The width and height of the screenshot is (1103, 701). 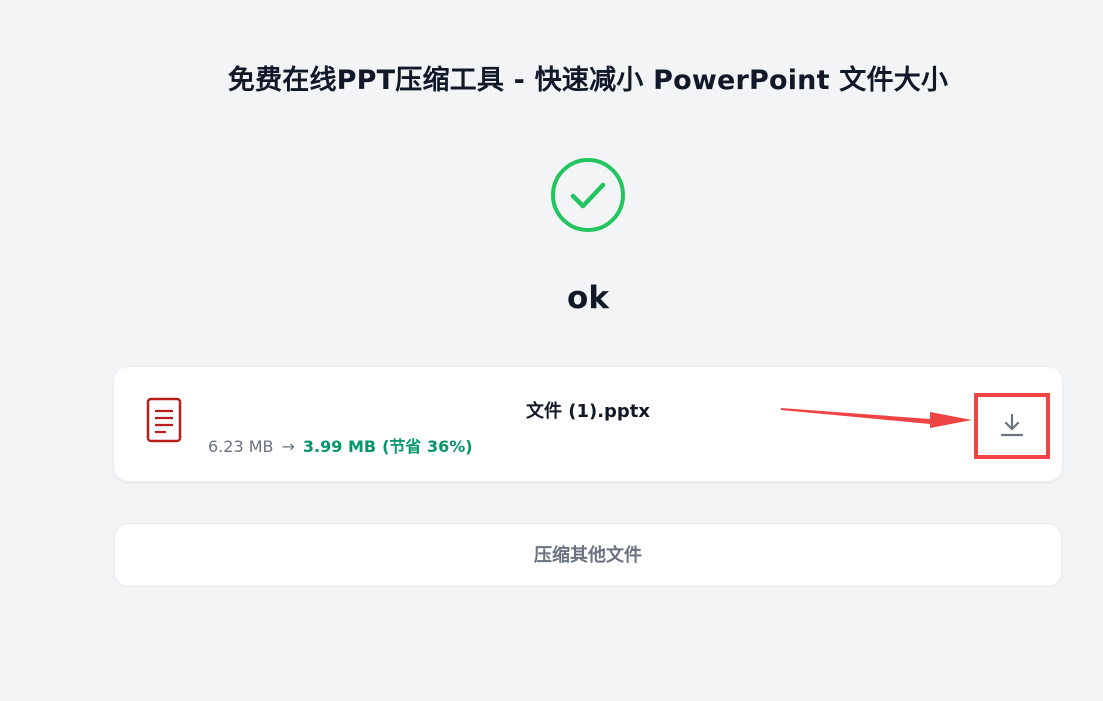 What do you see at coordinates (241, 446) in the screenshot?
I see `original-size: 6.23 MB` at bounding box center [241, 446].